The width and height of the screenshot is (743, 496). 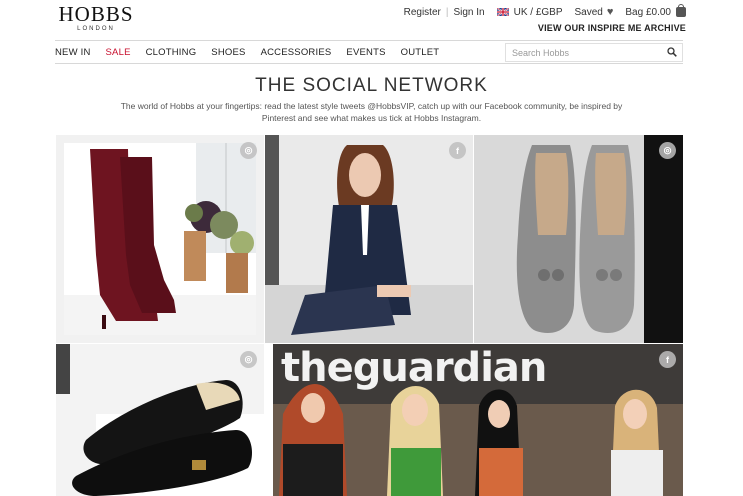 What do you see at coordinates (371, 85) in the screenshot?
I see `page-title: THE SOCIAL NETWORK` at bounding box center [371, 85].